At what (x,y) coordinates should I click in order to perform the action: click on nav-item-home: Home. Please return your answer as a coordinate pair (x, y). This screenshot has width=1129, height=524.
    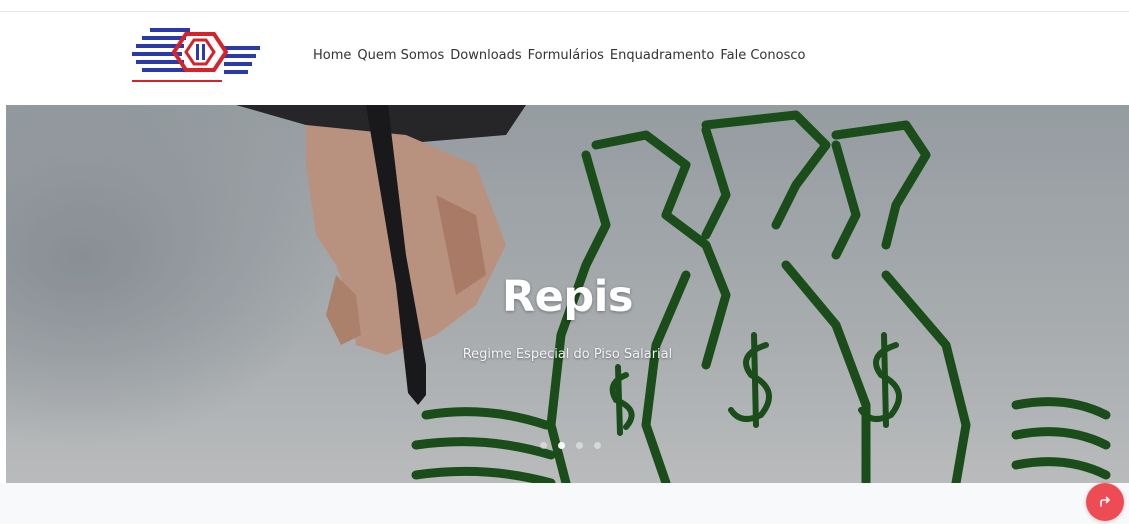
    Looking at the image, I should click on (332, 55).